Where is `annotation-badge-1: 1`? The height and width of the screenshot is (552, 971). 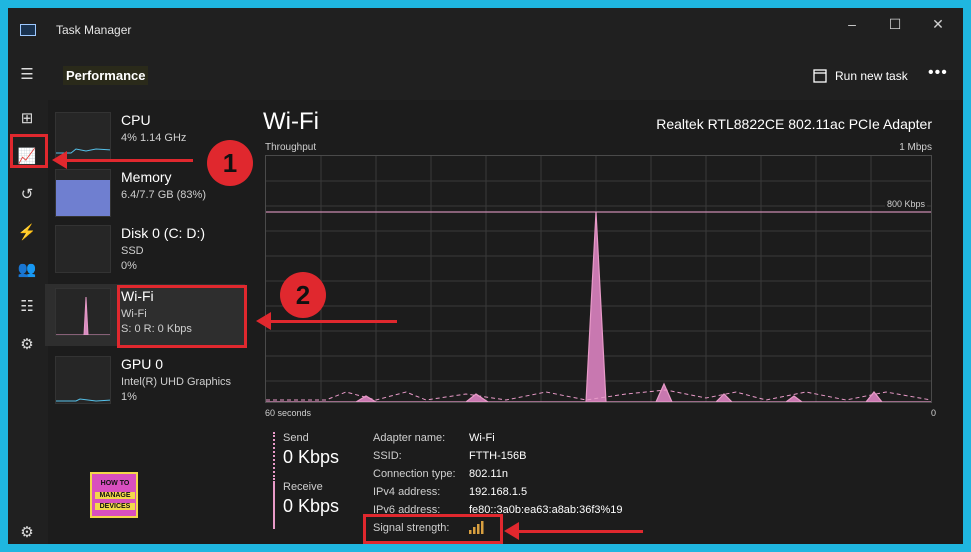
annotation-badge-1: 1 is located at coordinates (230, 163).